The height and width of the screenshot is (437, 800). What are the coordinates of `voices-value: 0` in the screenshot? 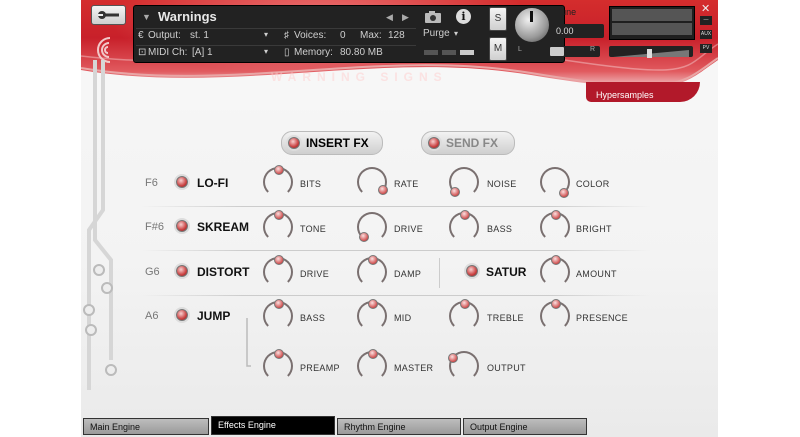 It's located at (343, 35).